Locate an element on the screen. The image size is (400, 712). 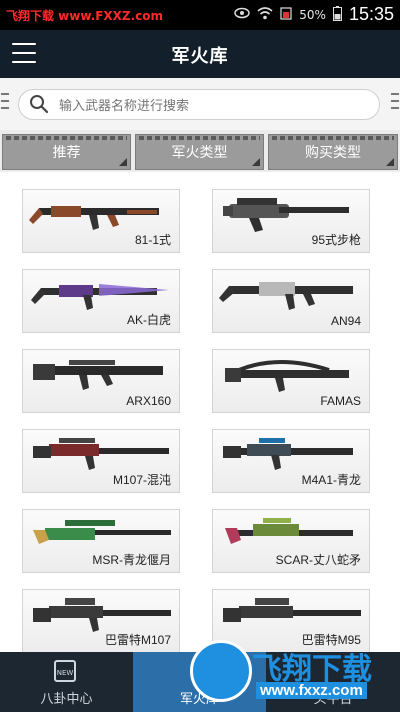
watermark-url: www.fxxz.com is located at coordinates (311, 690).